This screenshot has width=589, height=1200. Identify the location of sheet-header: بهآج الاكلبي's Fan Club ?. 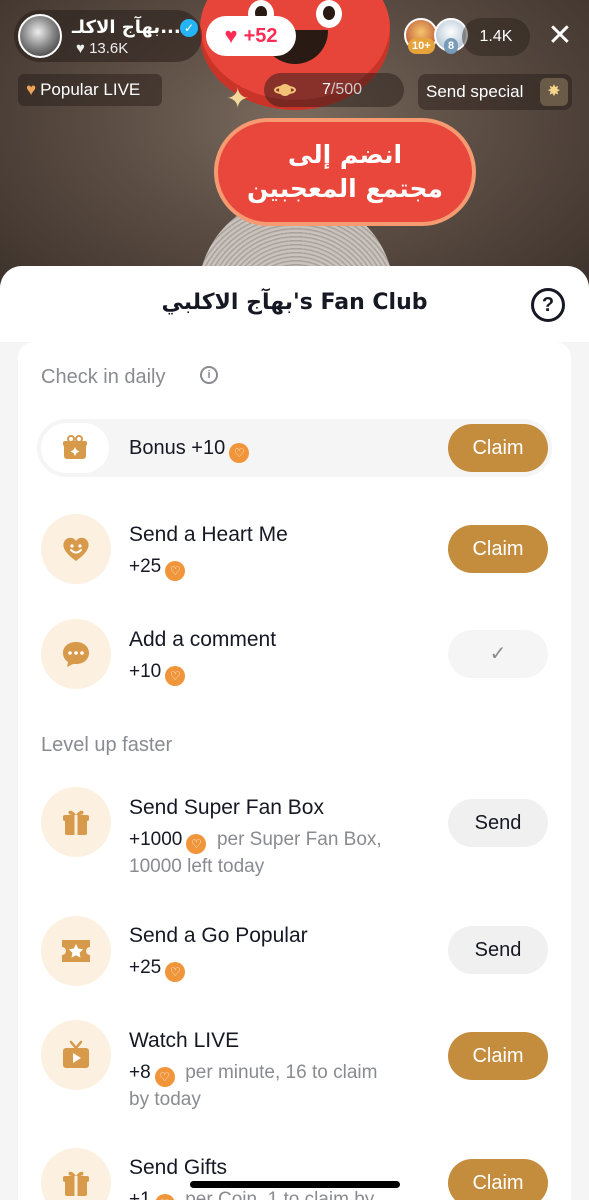
(294, 304).